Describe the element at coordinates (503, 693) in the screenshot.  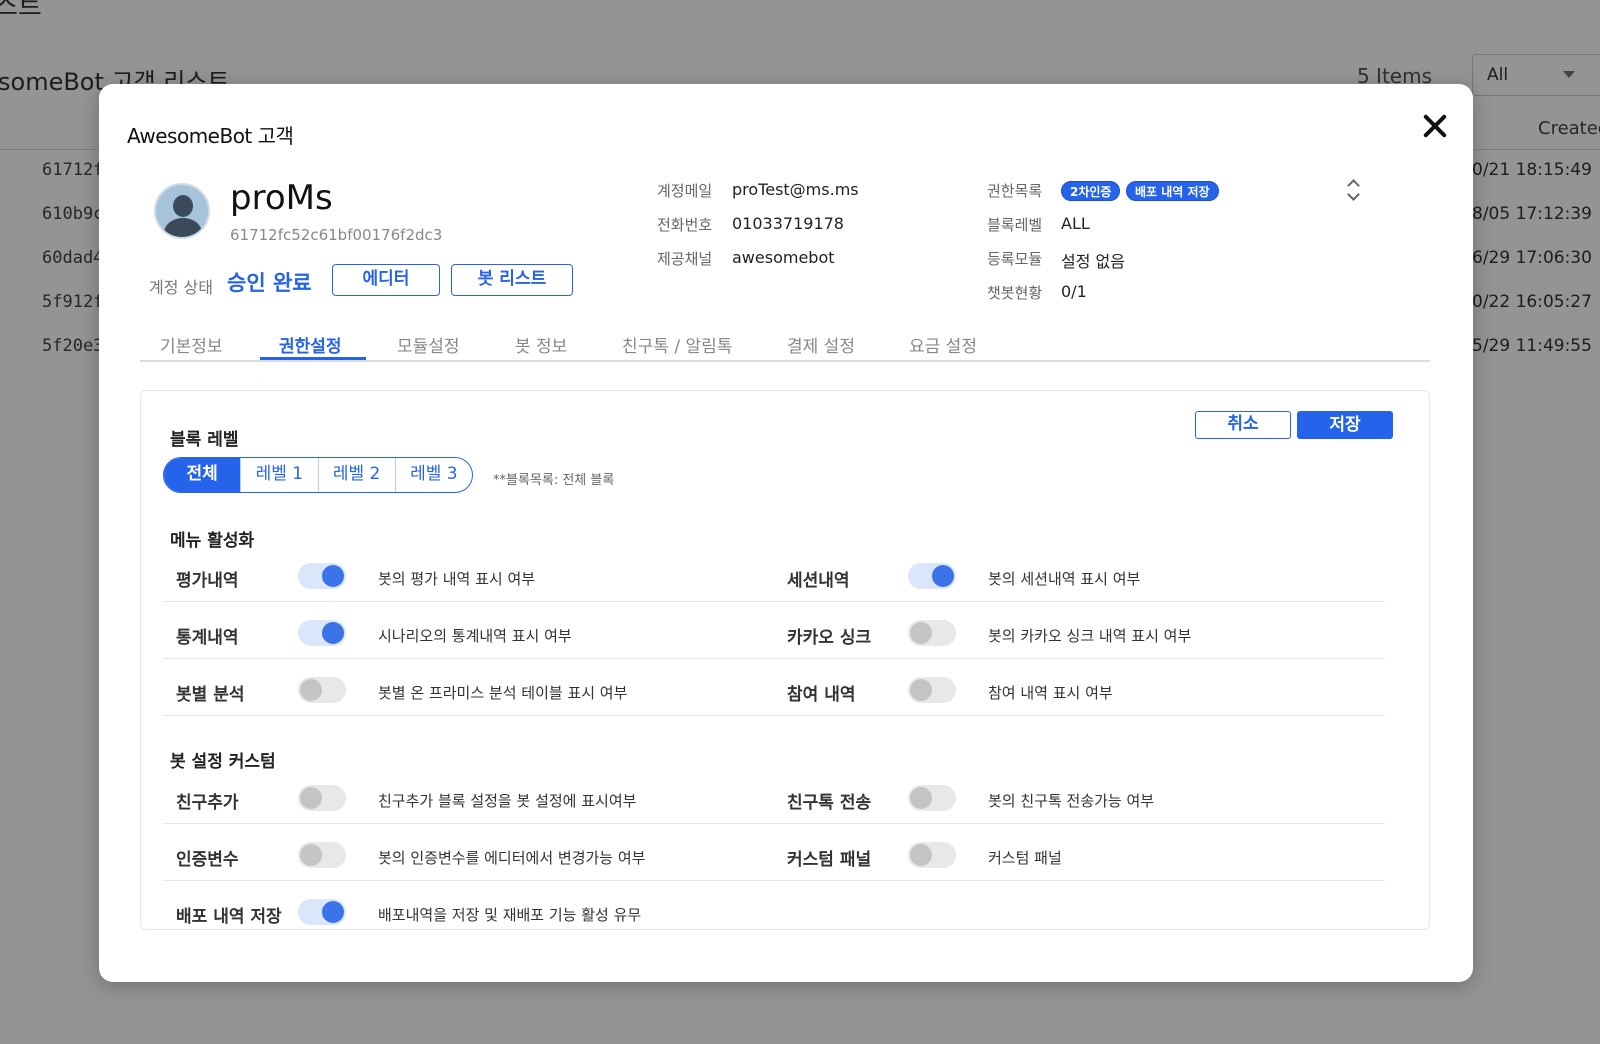
I see `option-description: 봇별 온 프라미스 분석 테이블 표시 여부` at that location.